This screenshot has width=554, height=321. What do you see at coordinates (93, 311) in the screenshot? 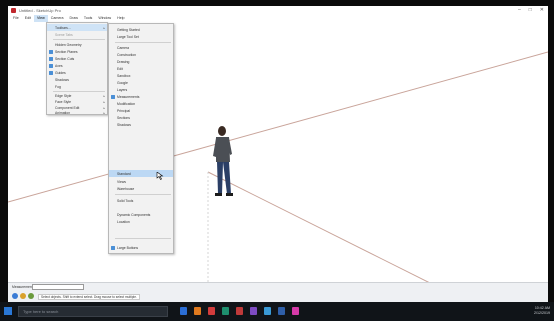
I see `taskbar-search: Type here to search` at bounding box center [93, 311].